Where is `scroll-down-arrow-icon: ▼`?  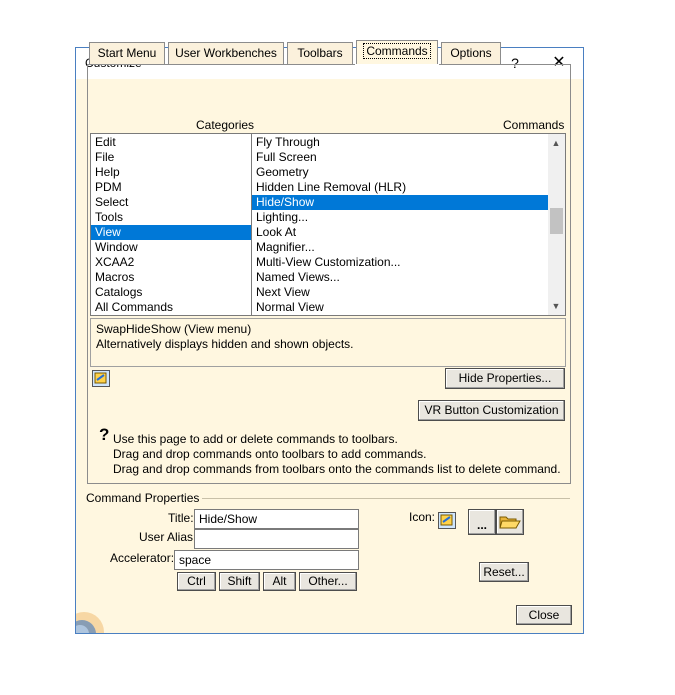
scroll-down-arrow-icon: ▼ is located at coordinates (556, 306).